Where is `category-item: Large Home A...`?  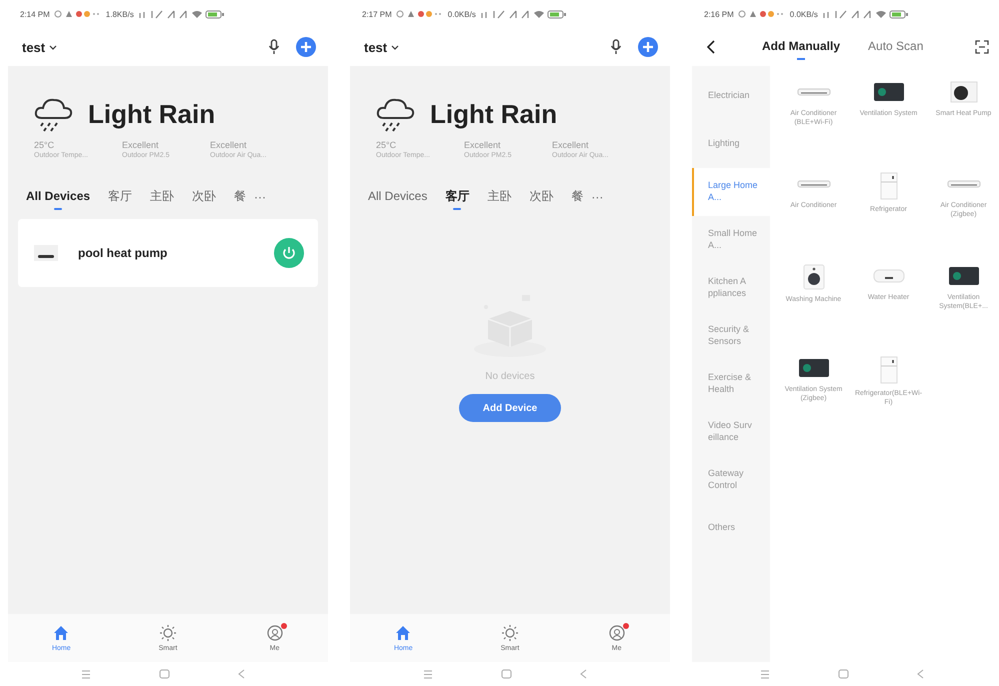 category-item: Large Home A... is located at coordinates (731, 192).